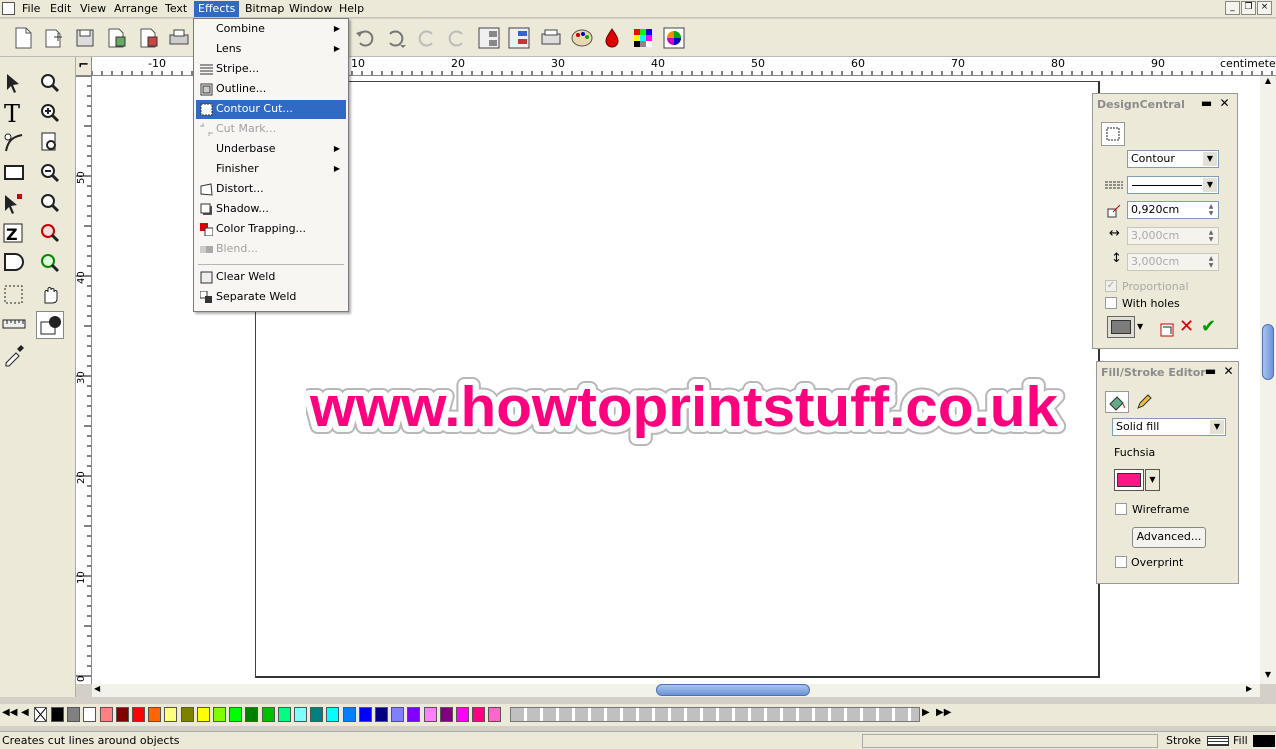 Image resolution: width=1276 pixels, height=749 pixels. I want to click on rectangle-tool-icon, so click(14, 173).